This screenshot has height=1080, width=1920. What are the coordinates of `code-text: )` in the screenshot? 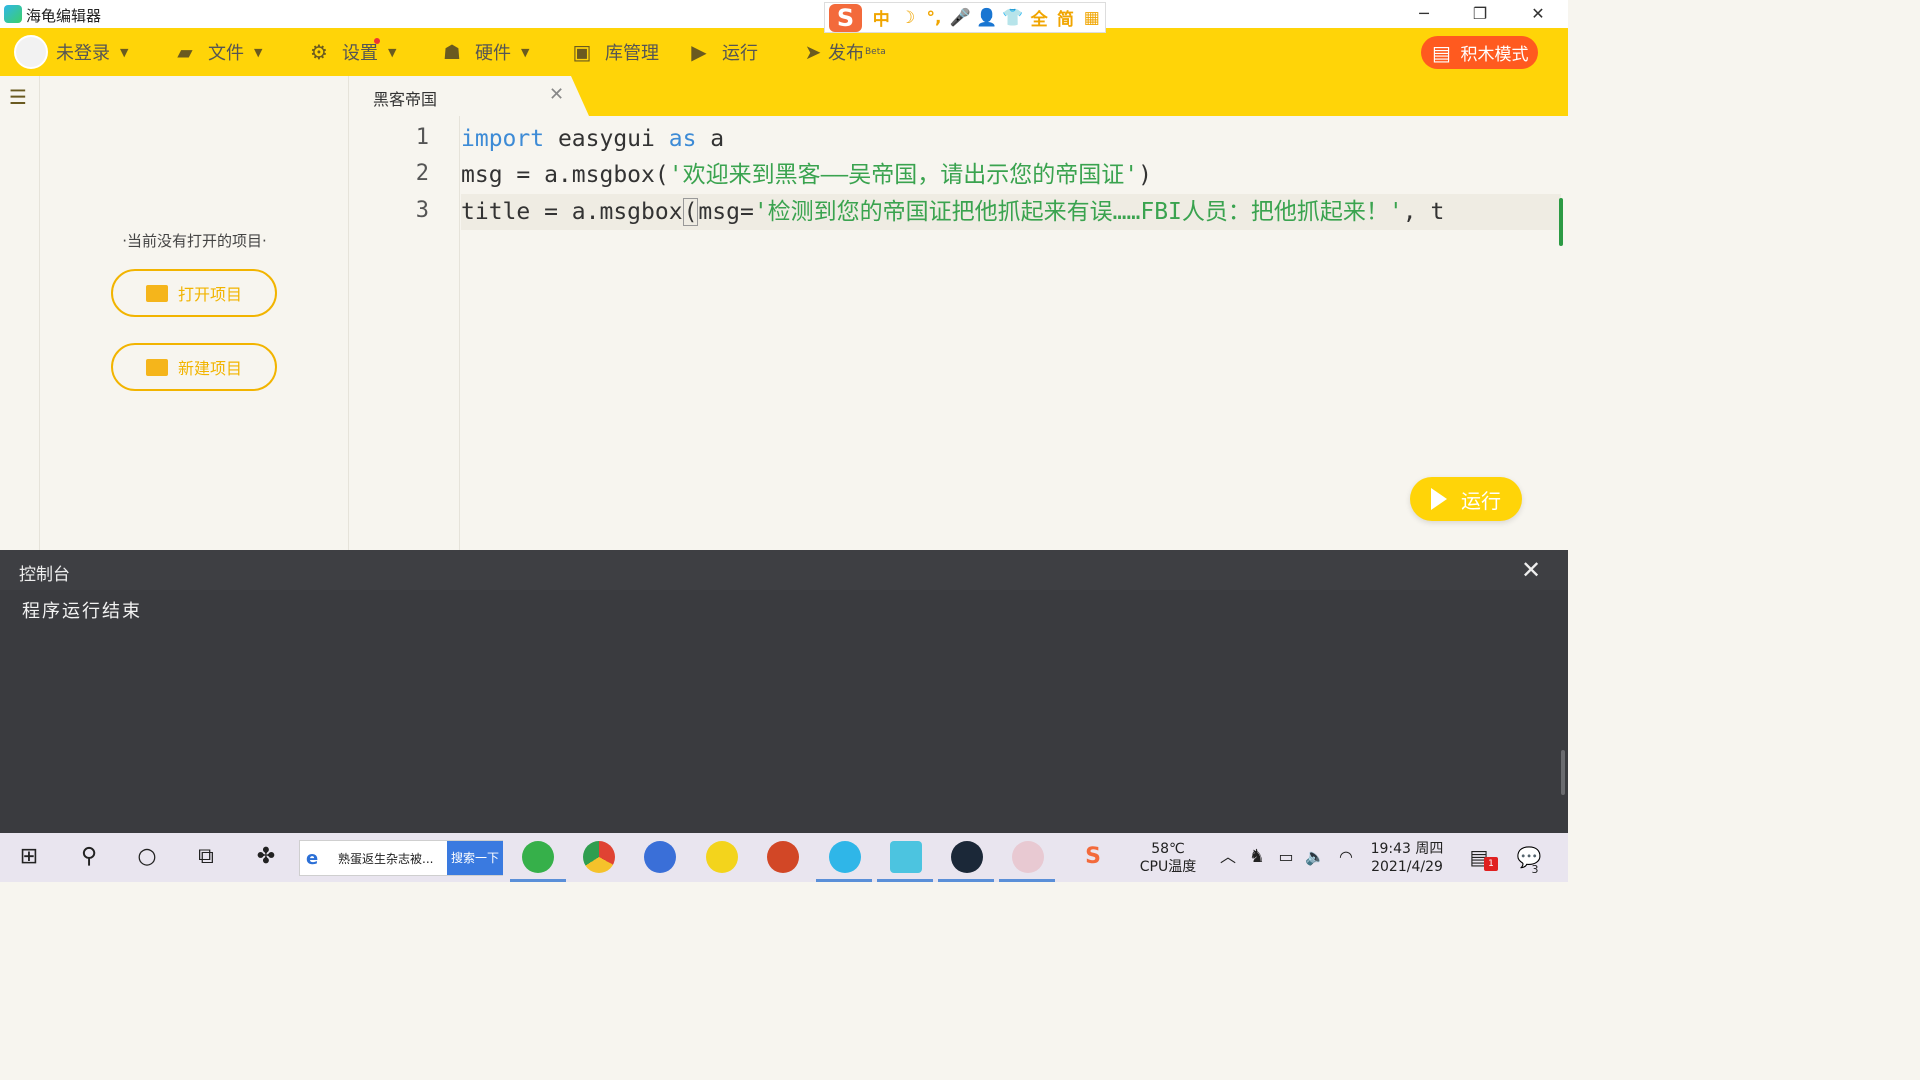 It's located at (1145, 175).